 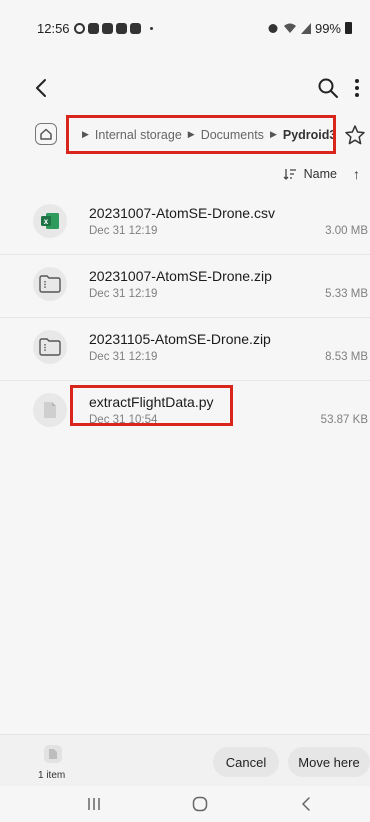 What do you see at coordinates (123, 420) in the screenshot?
I see `file-date: Dec 31 10:54` at bounding box center [123, 420].